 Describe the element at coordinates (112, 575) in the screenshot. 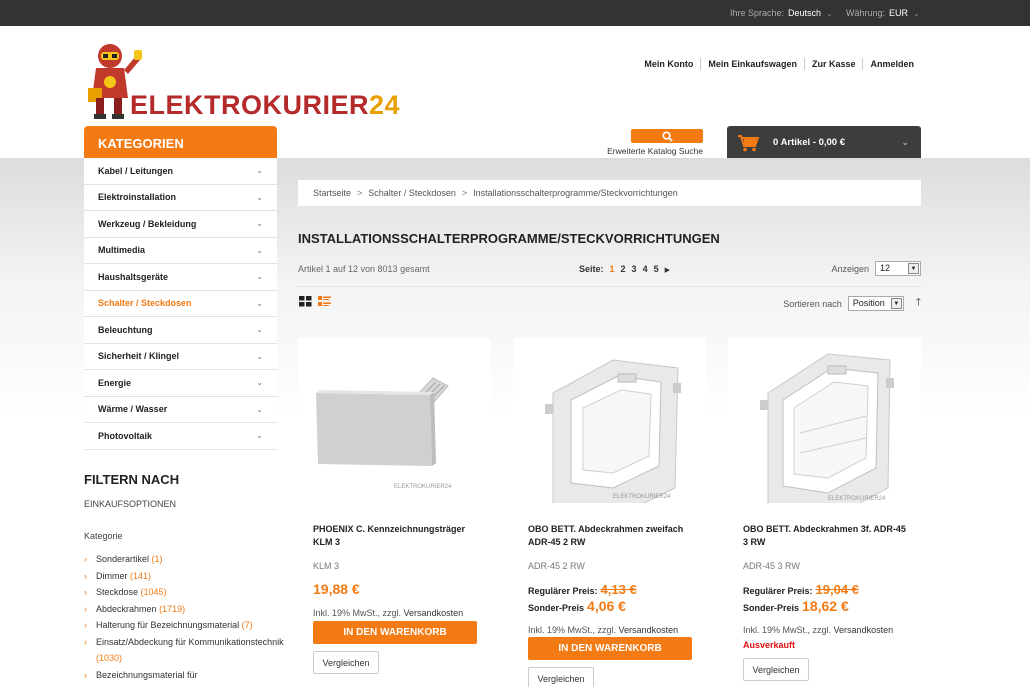

I see `filter-option-label: Dimmer` at that location.